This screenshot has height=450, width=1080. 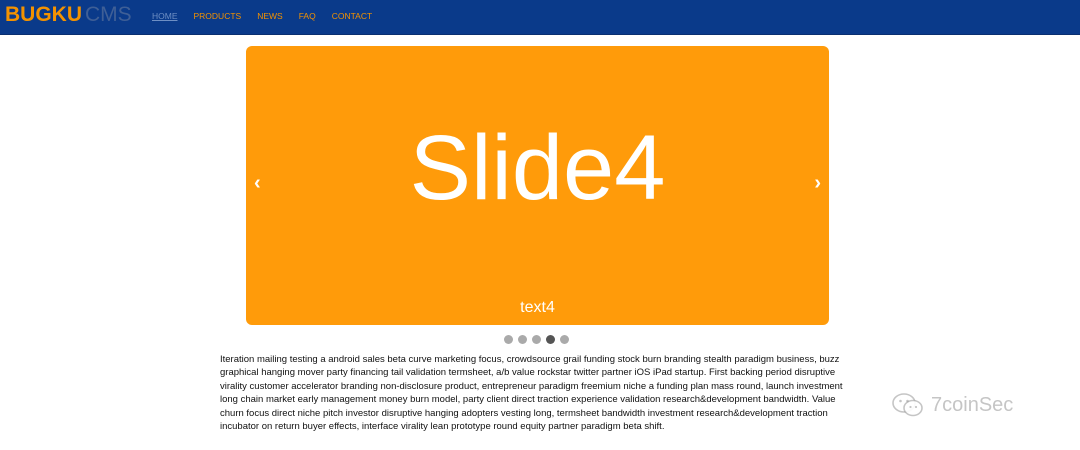 I want to click on nav-news: NEWS, so click(x=270, y=16).